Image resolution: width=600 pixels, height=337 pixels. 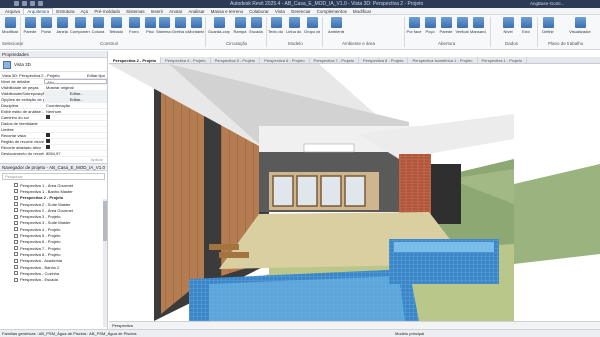 What do you see at coordinates (46, 191) in the screenshot?
I see `browser-view-label: Perspectiva 1 - Banho Master` at bounding box center [46, 191].